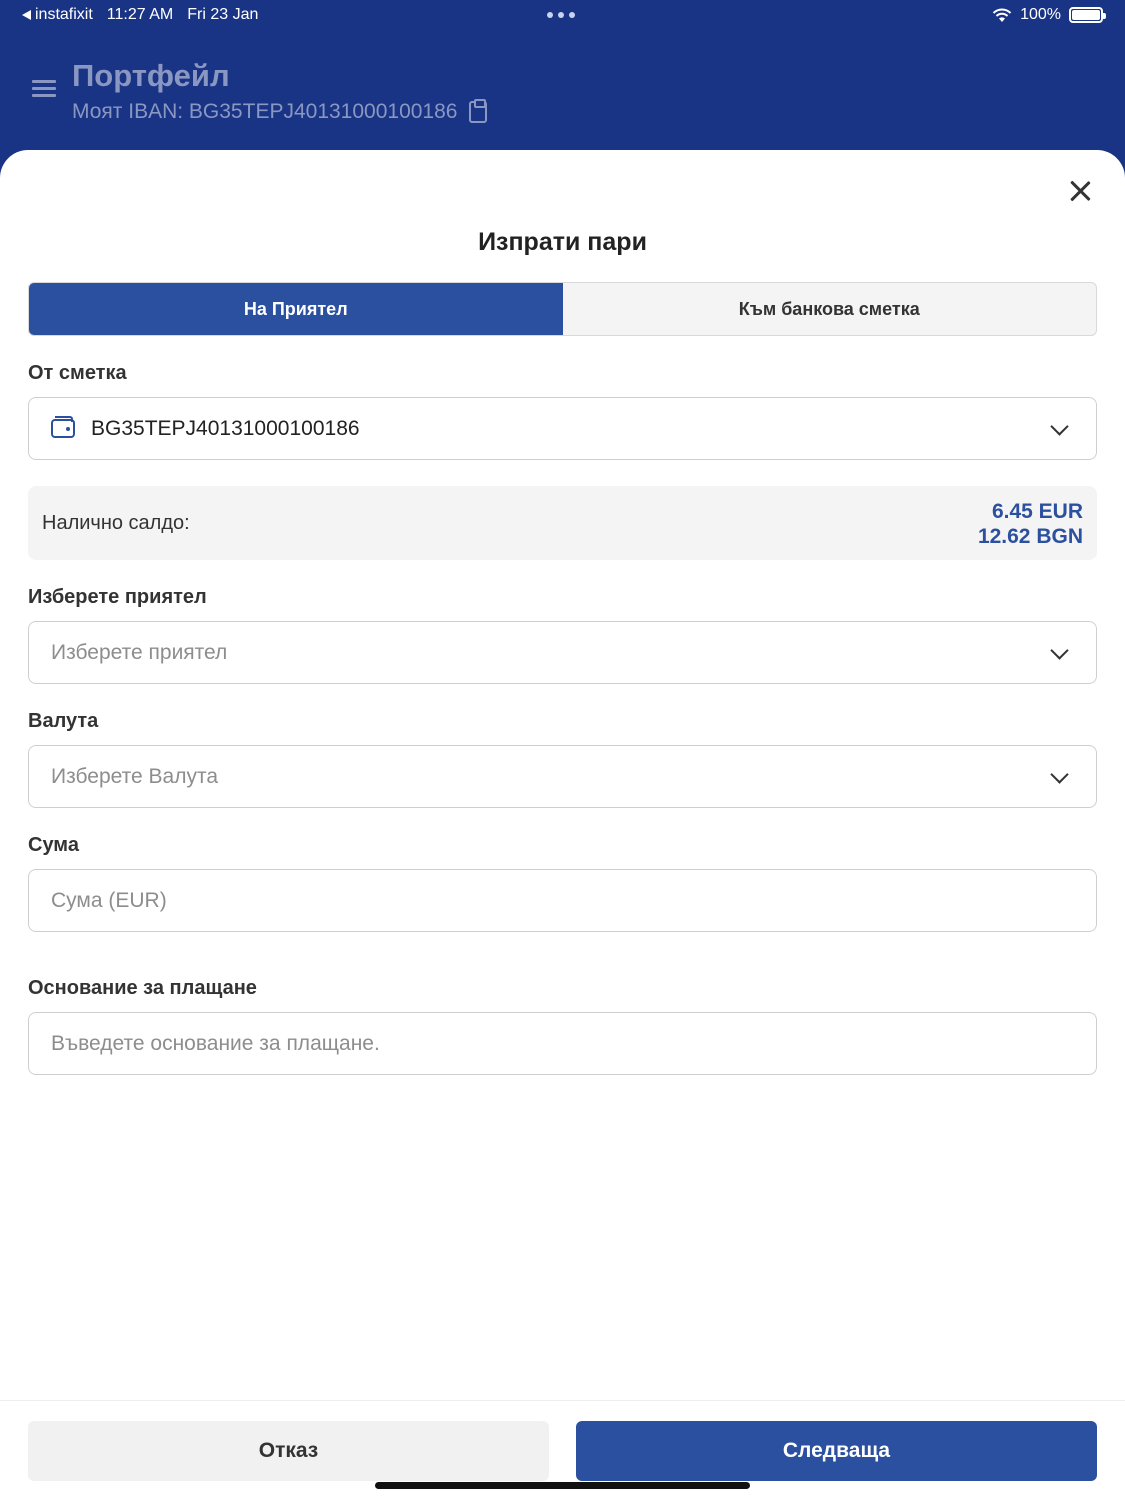 This screenshot has width=1125, height=1500. What do you see at coordinates (562, 242) in the screenshot?
I see `sheet-title: Изпрати пари` at bounding box center [562, 242].